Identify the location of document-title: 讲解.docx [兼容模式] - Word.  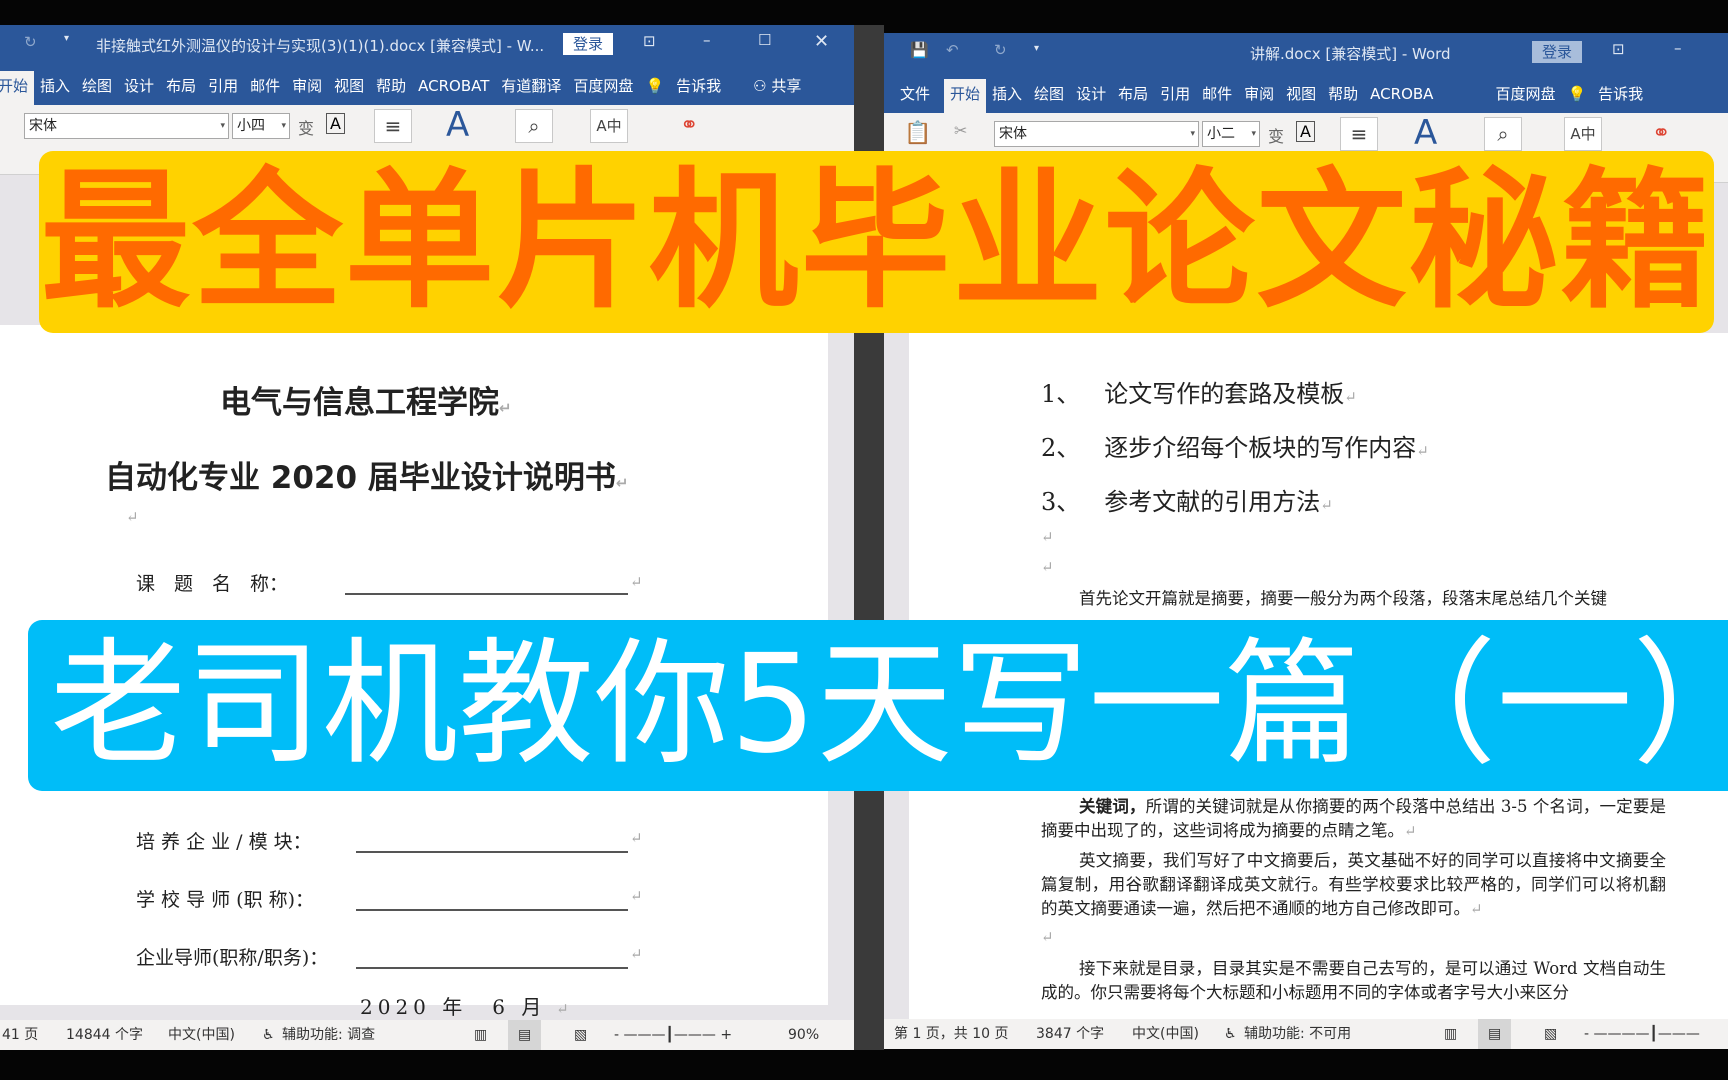
(1350, 54).